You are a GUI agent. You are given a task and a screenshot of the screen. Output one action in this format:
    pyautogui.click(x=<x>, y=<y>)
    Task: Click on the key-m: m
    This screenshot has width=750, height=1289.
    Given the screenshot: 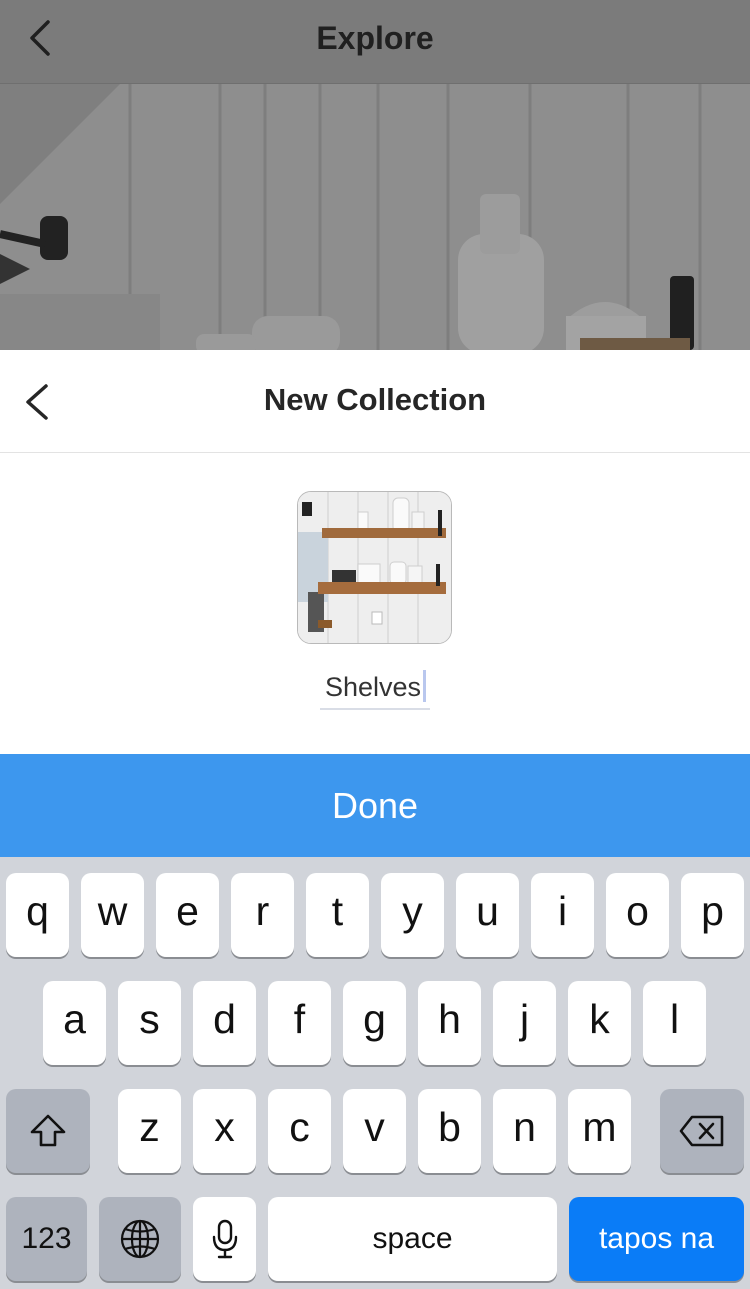 What is the action you would take?
    pyautogui.click(x=599, y=1131)
    